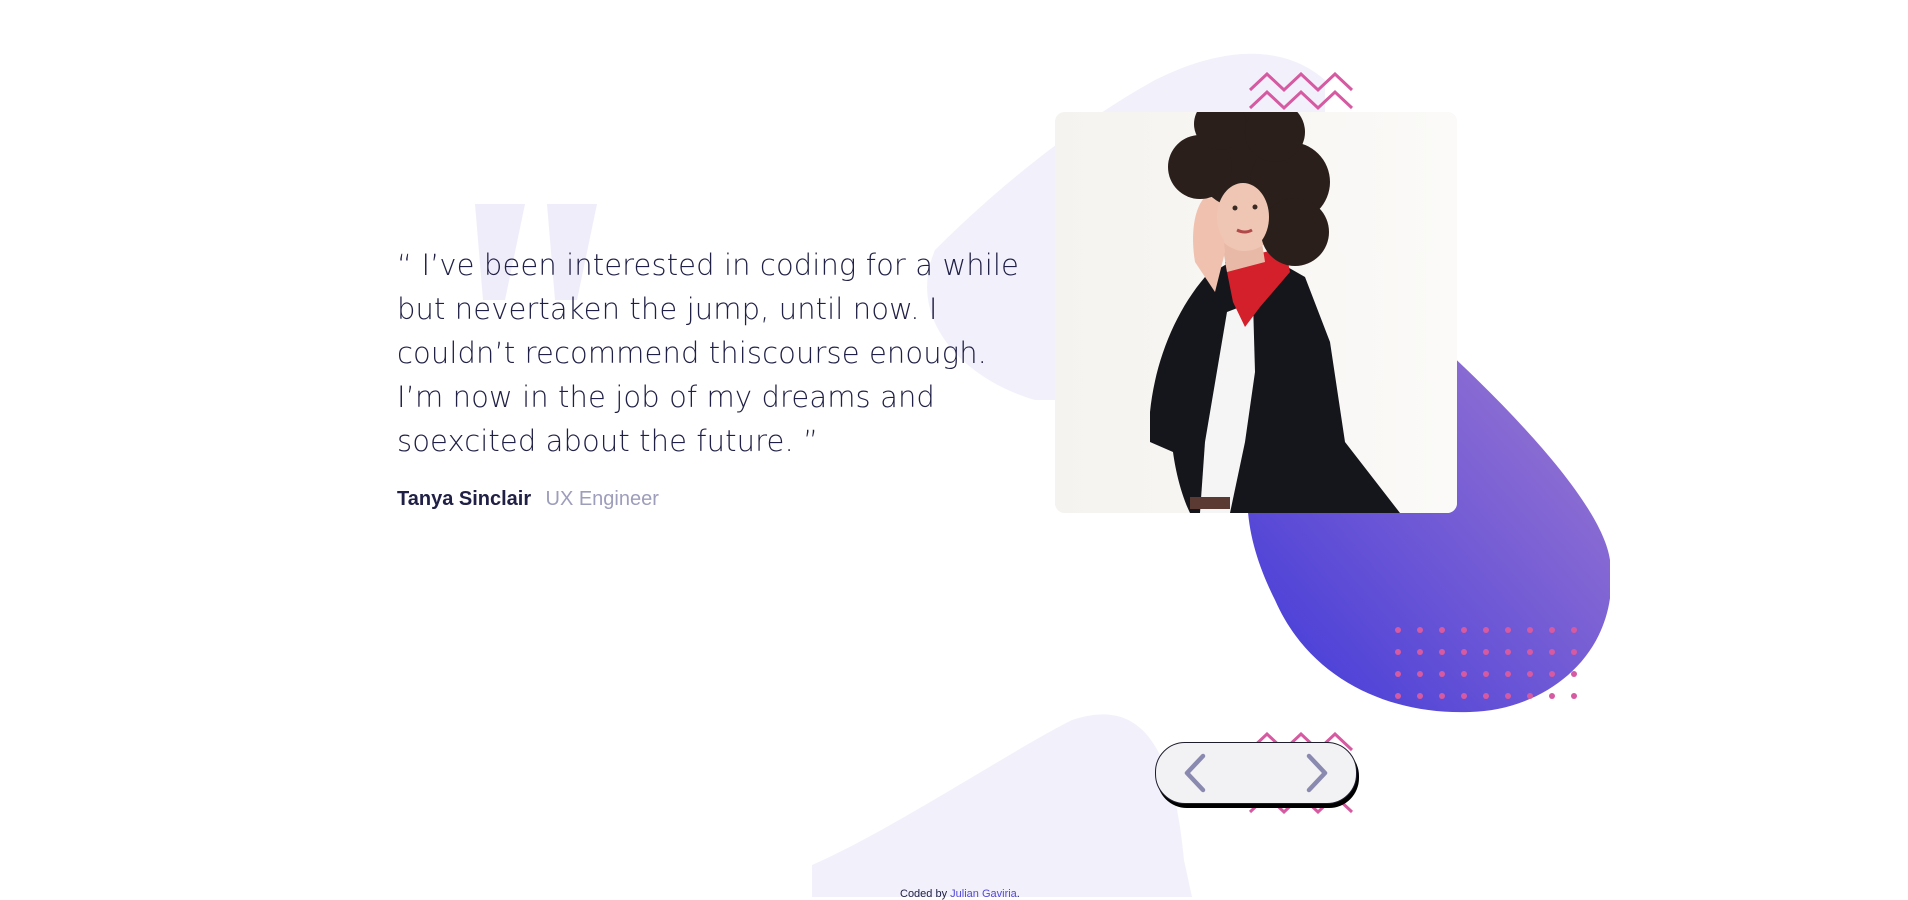 The image size is (1908, 900). I want to click on chevron-left-icon, so click(1195, 773).